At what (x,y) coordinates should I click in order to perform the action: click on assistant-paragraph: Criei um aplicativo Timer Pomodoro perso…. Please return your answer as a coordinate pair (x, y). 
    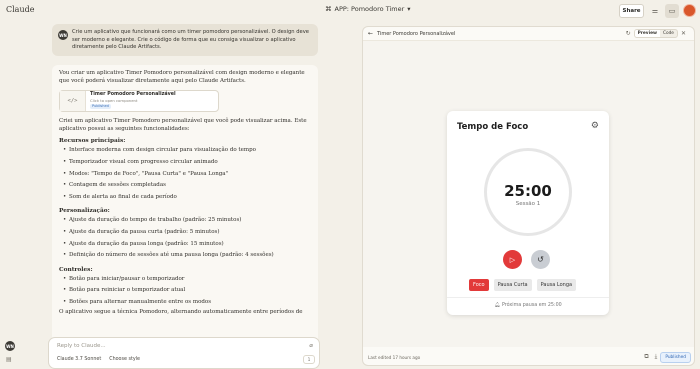
    Looking at the image, I should click on (183, 125).